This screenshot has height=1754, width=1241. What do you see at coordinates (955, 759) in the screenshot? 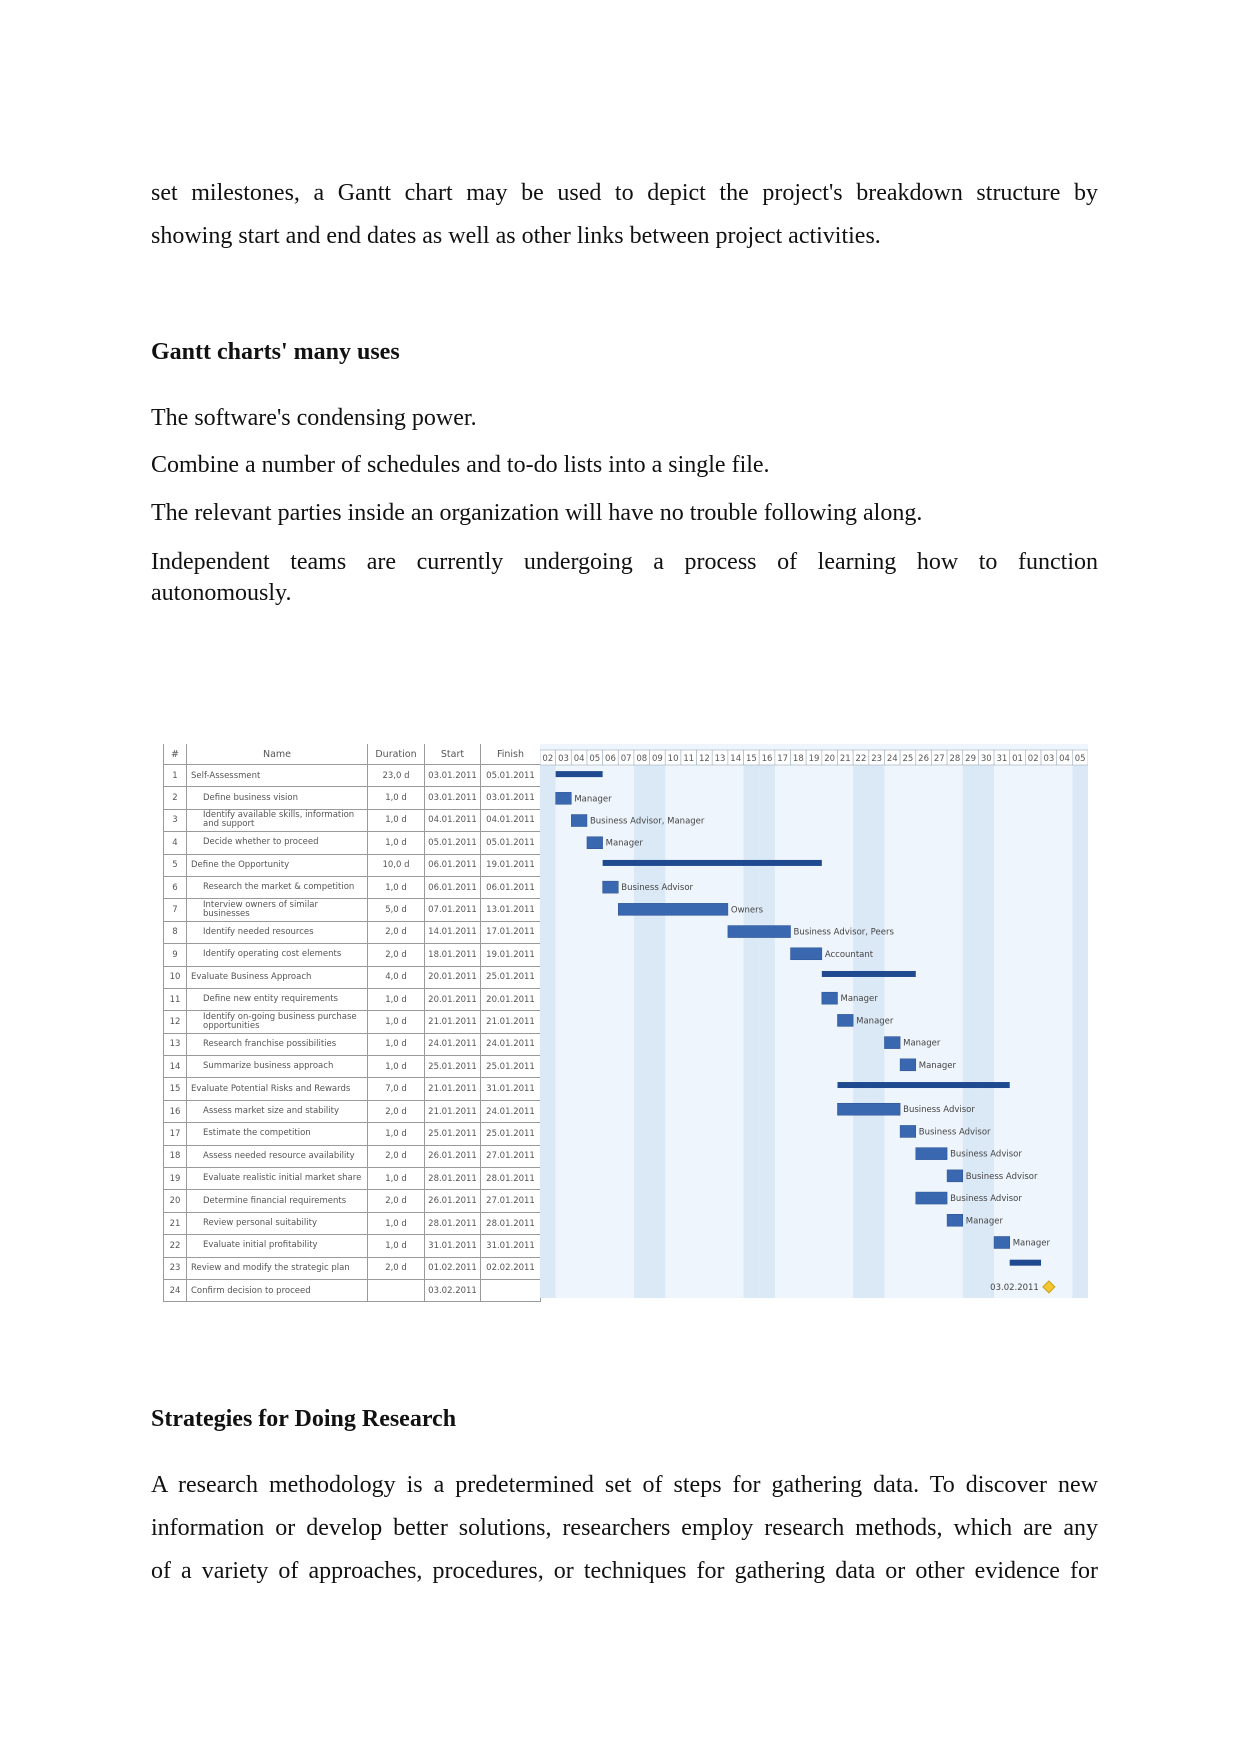
I see `day-label: 28` at bounding box center [955, 759].